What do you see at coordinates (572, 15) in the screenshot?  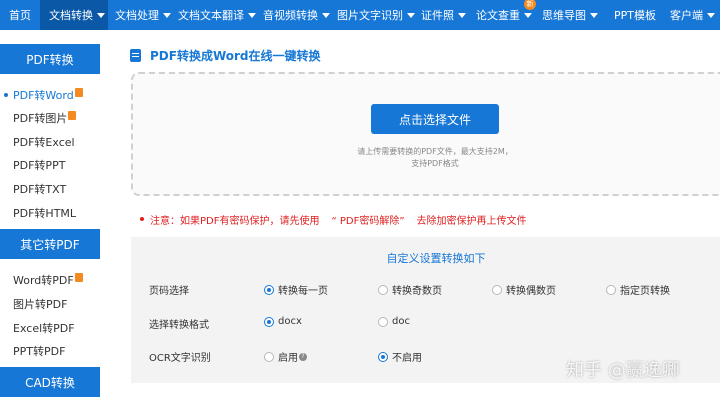 I see `nav-mind-map: 思维导图` at bounding box center [572, 15].